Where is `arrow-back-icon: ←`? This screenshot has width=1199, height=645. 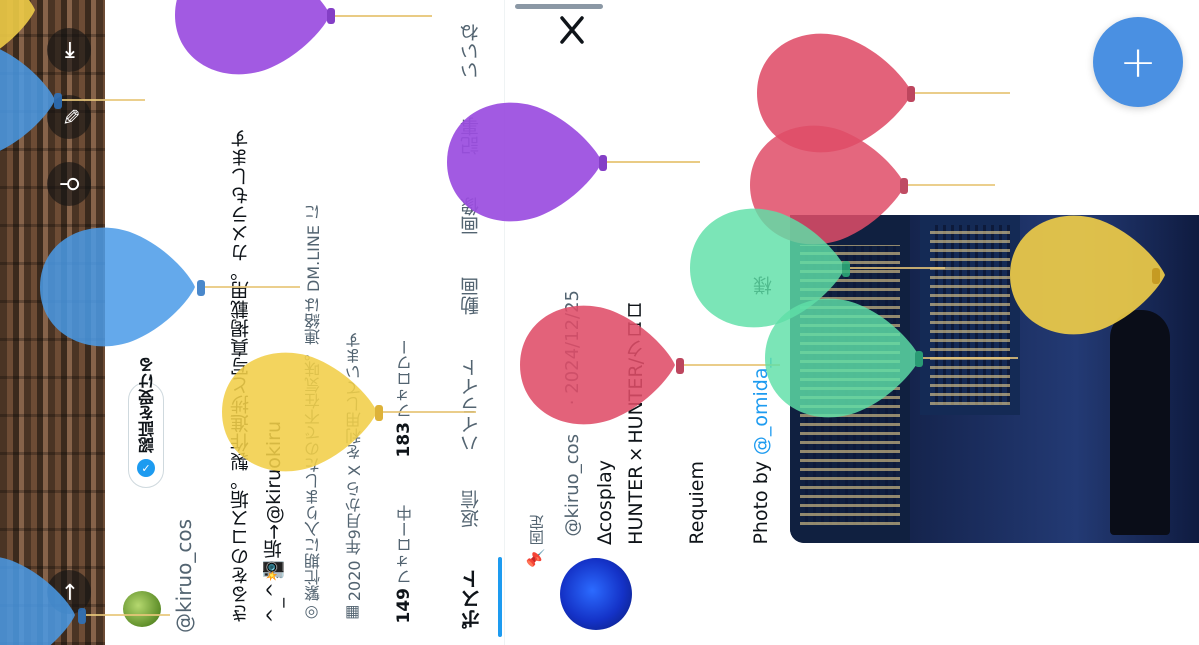 arrow-back-icon: ← is located at coordinates (69, 592).